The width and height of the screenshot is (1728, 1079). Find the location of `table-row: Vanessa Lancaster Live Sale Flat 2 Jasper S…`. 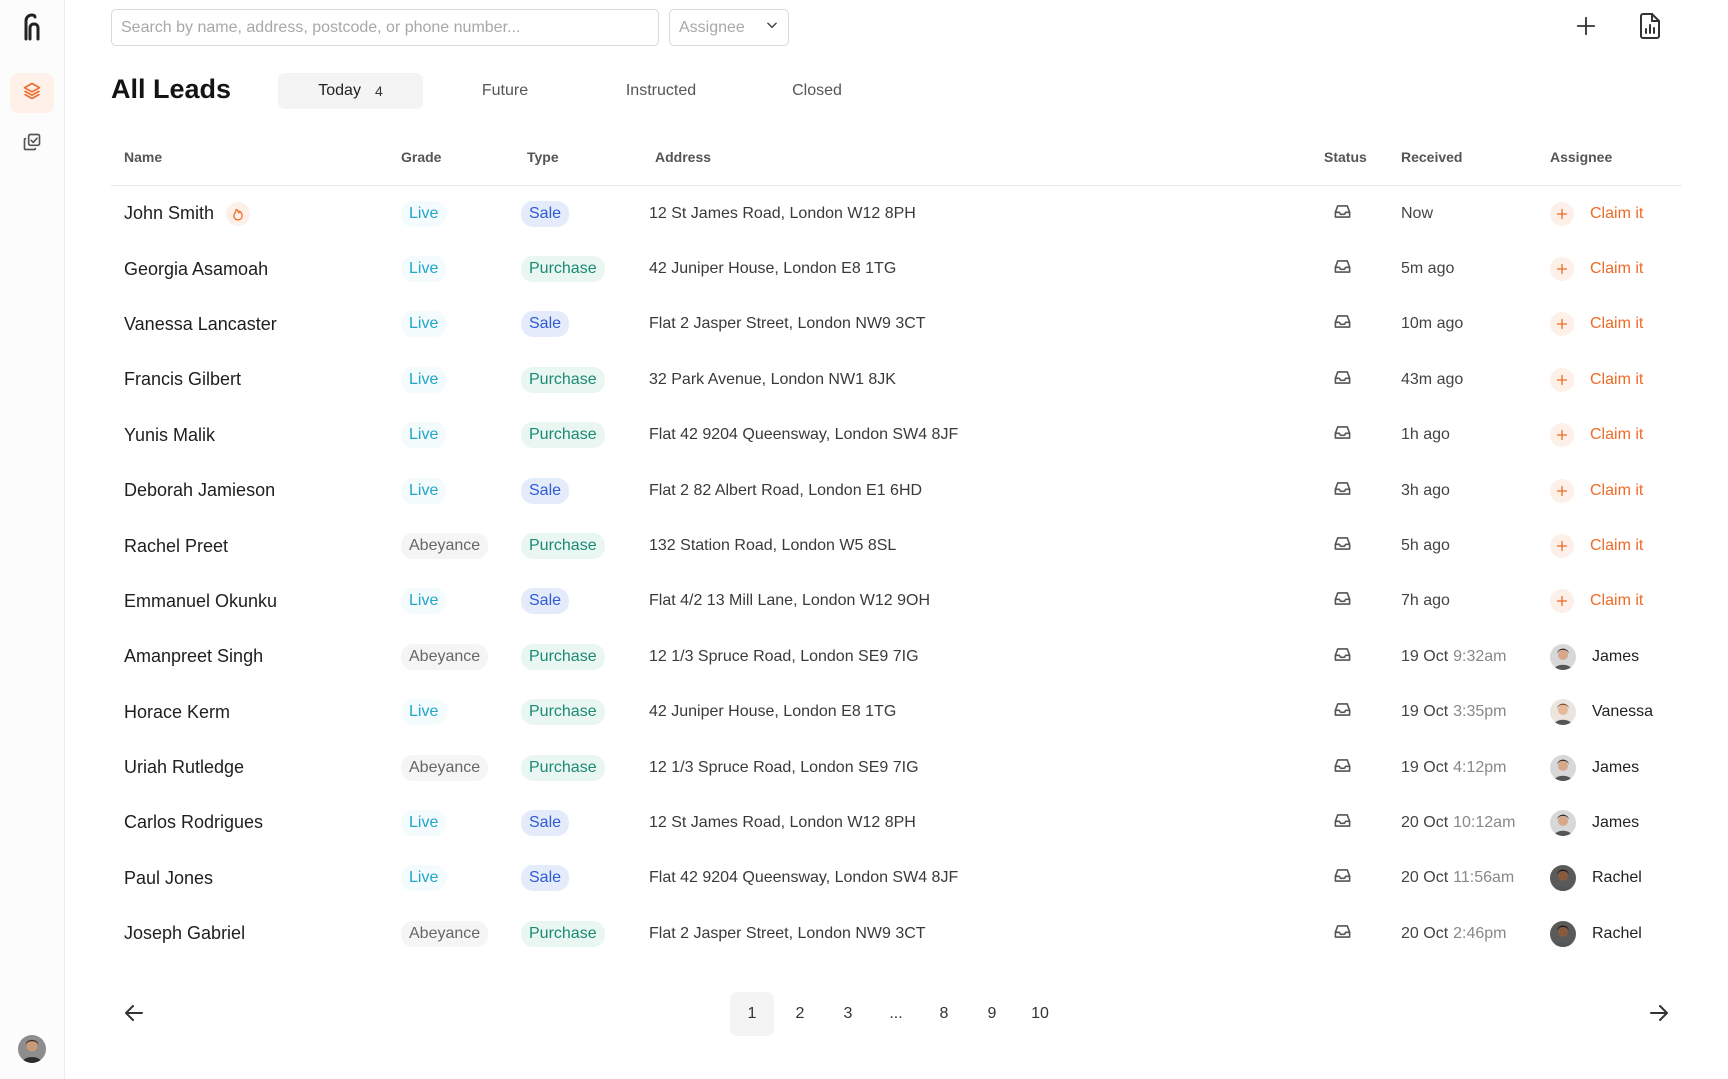

table-row: Vanessa Lancaster Live Sale Flat 2 Jasper S… is located at coordinates (896, 324).